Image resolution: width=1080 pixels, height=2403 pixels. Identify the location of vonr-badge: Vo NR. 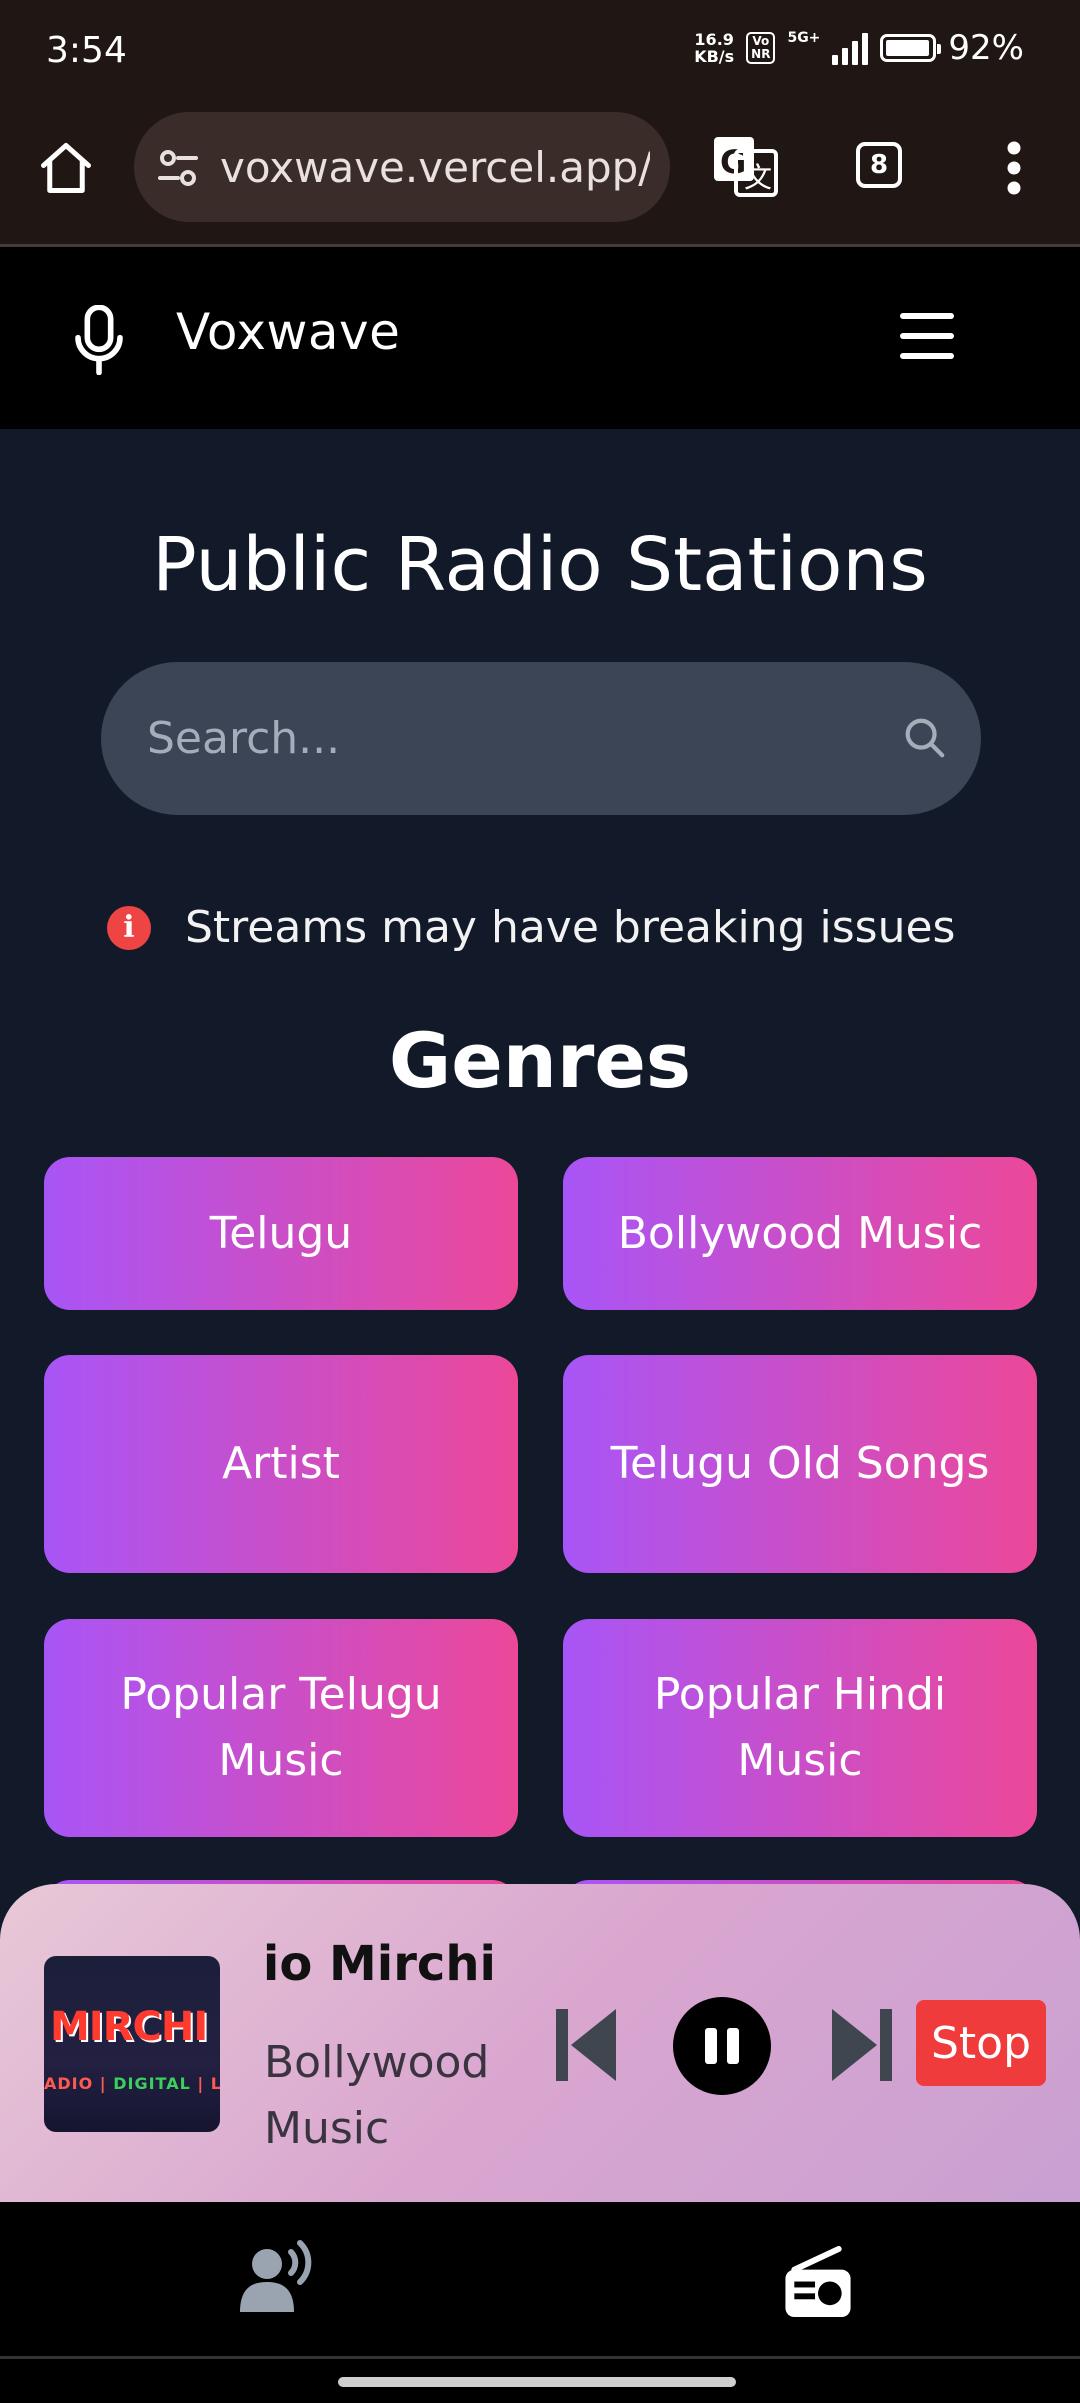
(761, 48).